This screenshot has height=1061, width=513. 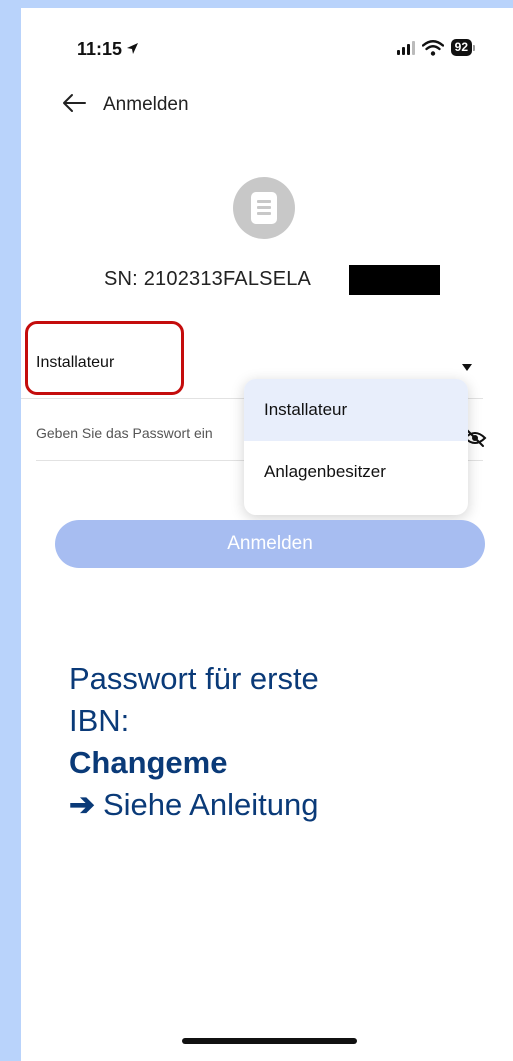 I want to click on arrow-right-icon: ➔, so click(x=82, y=804).